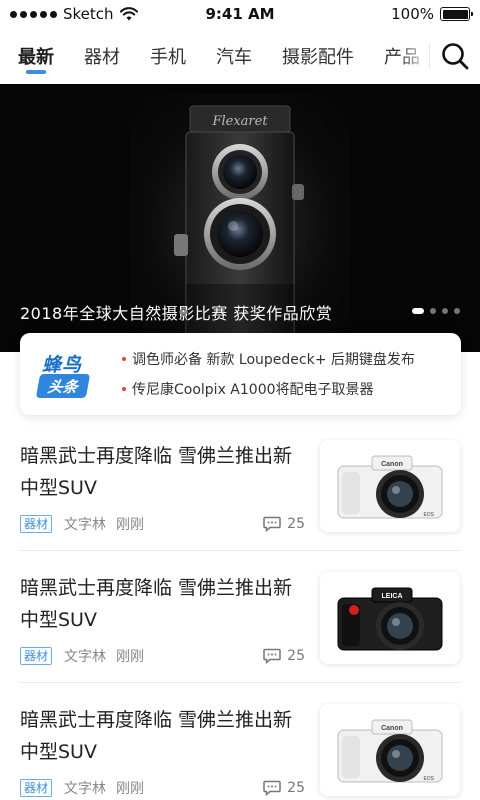 The height and width of the screenshot is (800, 480). I want to click on tab-1: 器材, so click(102, 56).